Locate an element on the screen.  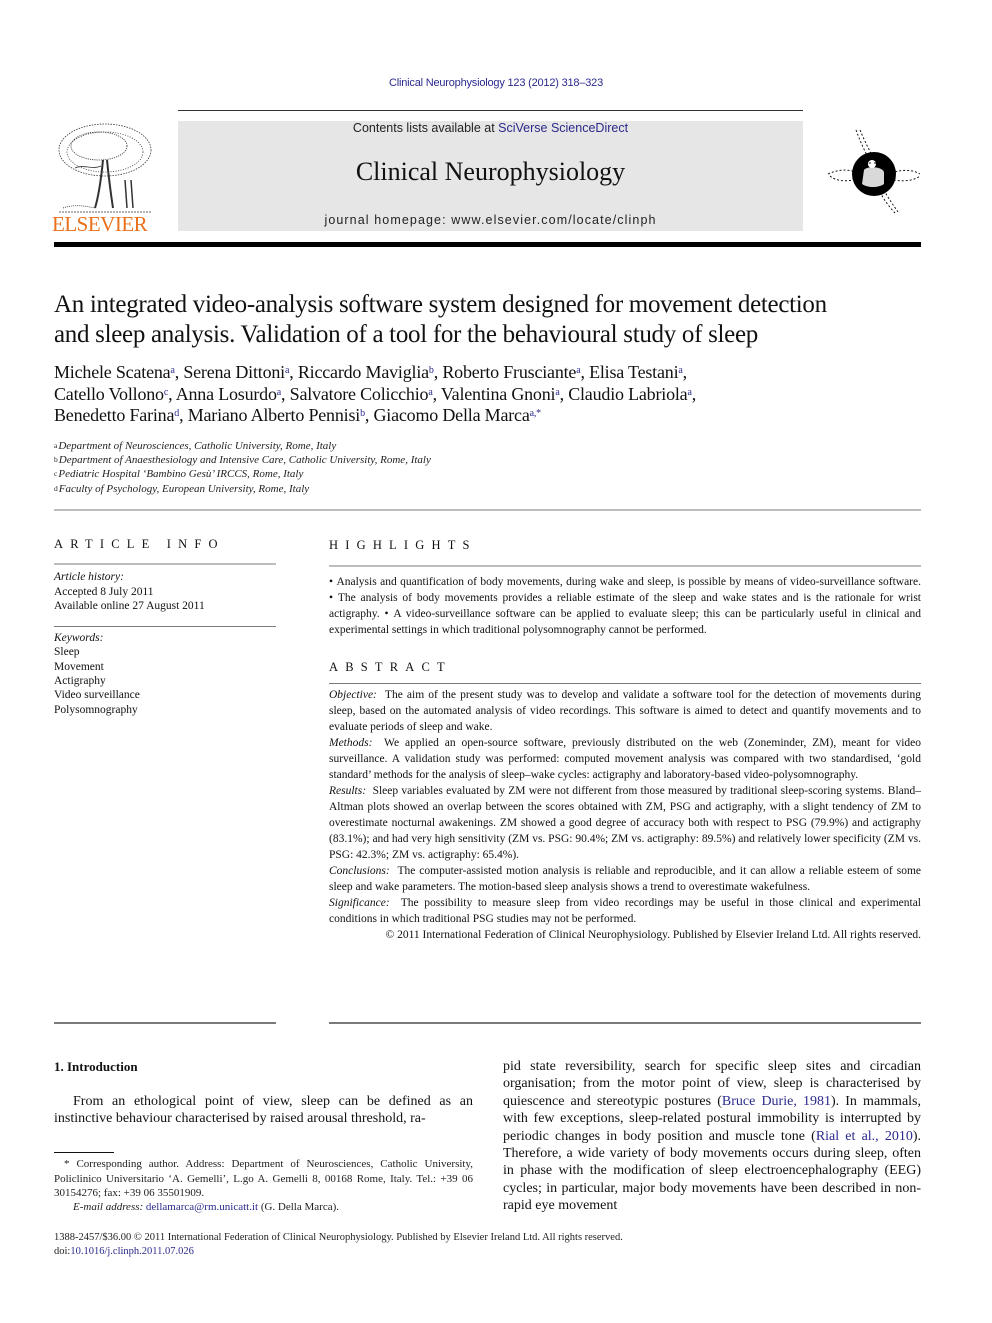
author: Elisa Testani is located at coordinates (634, 372).